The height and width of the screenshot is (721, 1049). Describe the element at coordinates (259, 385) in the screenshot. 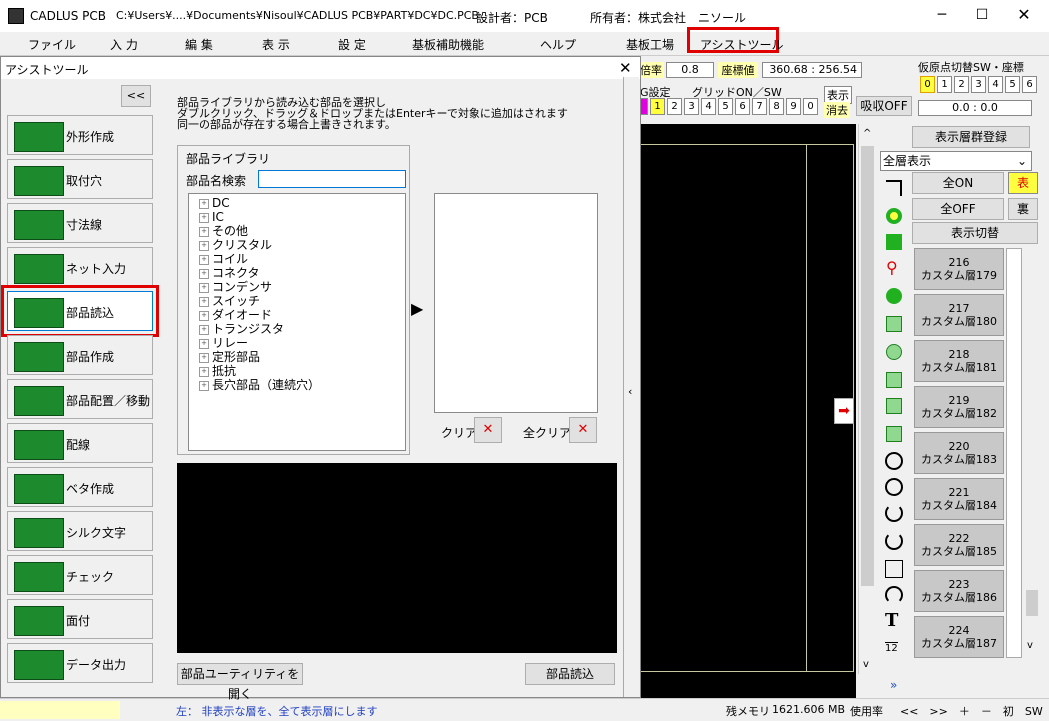

I see `tree-item: + 長穴部品（連続穴）` at that location.